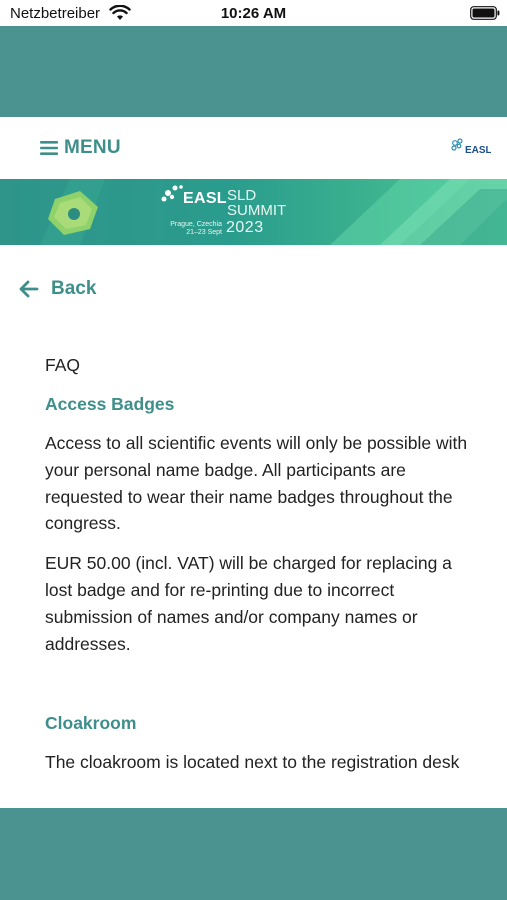 Image resolution: width=507 pixels, height=900 pixels. I want to click on battery-icon, so click(485, 13).